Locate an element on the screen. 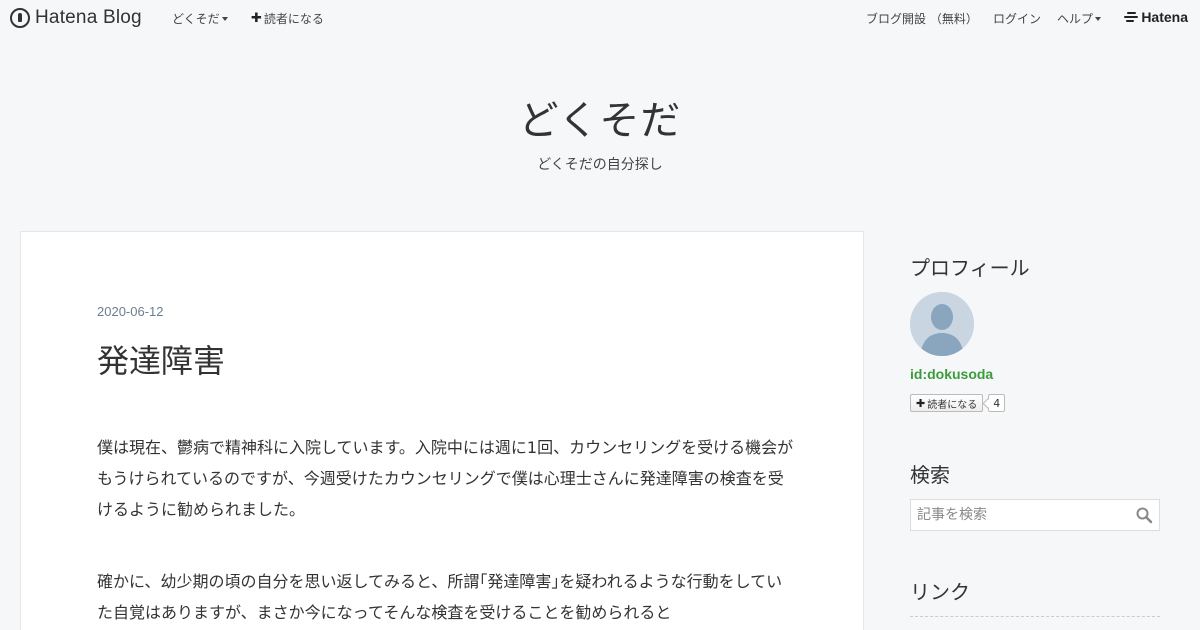  entry-date: 2020-06-12 is located at coordinates (130, 311).